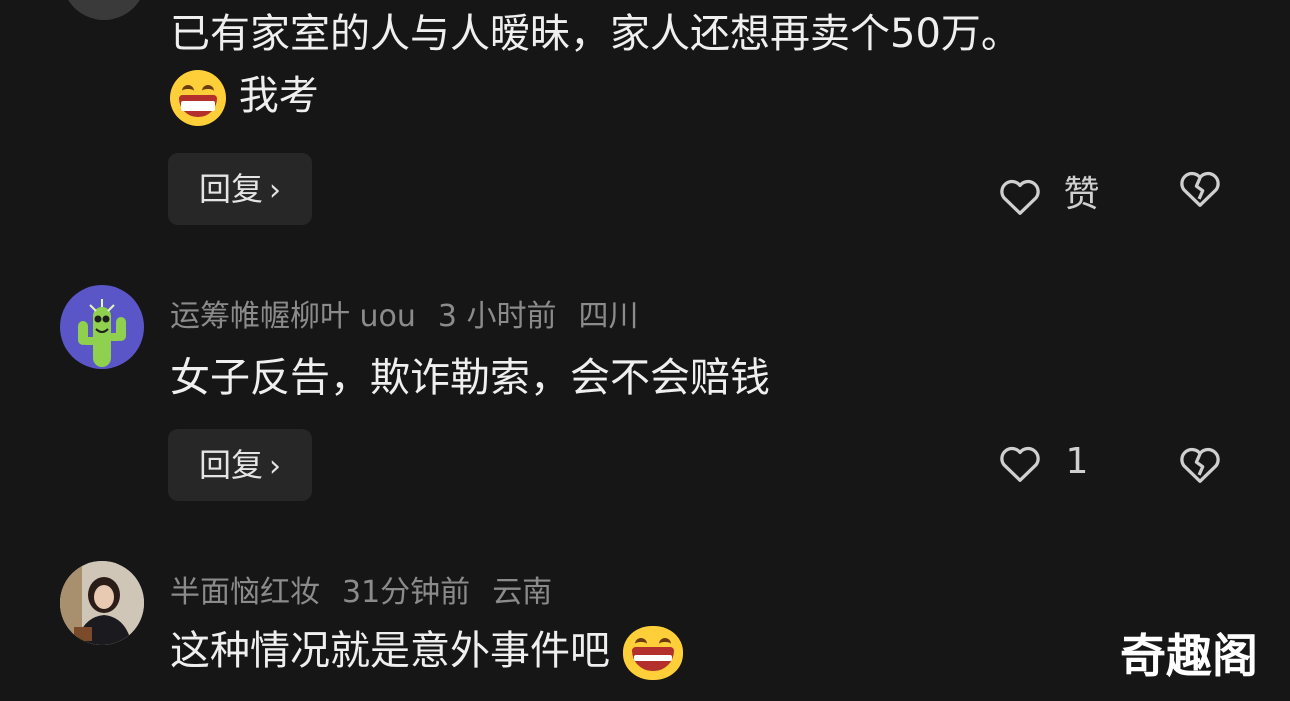 The width and height of the screenshot is (1290, 701). I want to click on username: 运筹帷幄柳叶 uou, so click(293, 316).